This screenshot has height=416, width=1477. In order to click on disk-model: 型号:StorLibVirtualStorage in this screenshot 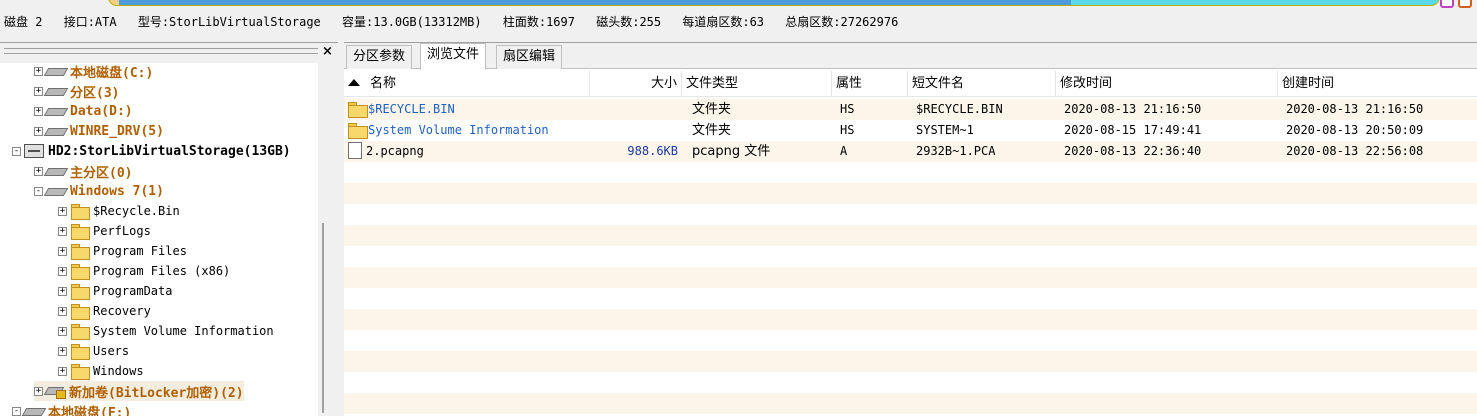, I will do `click(229, 22)`.